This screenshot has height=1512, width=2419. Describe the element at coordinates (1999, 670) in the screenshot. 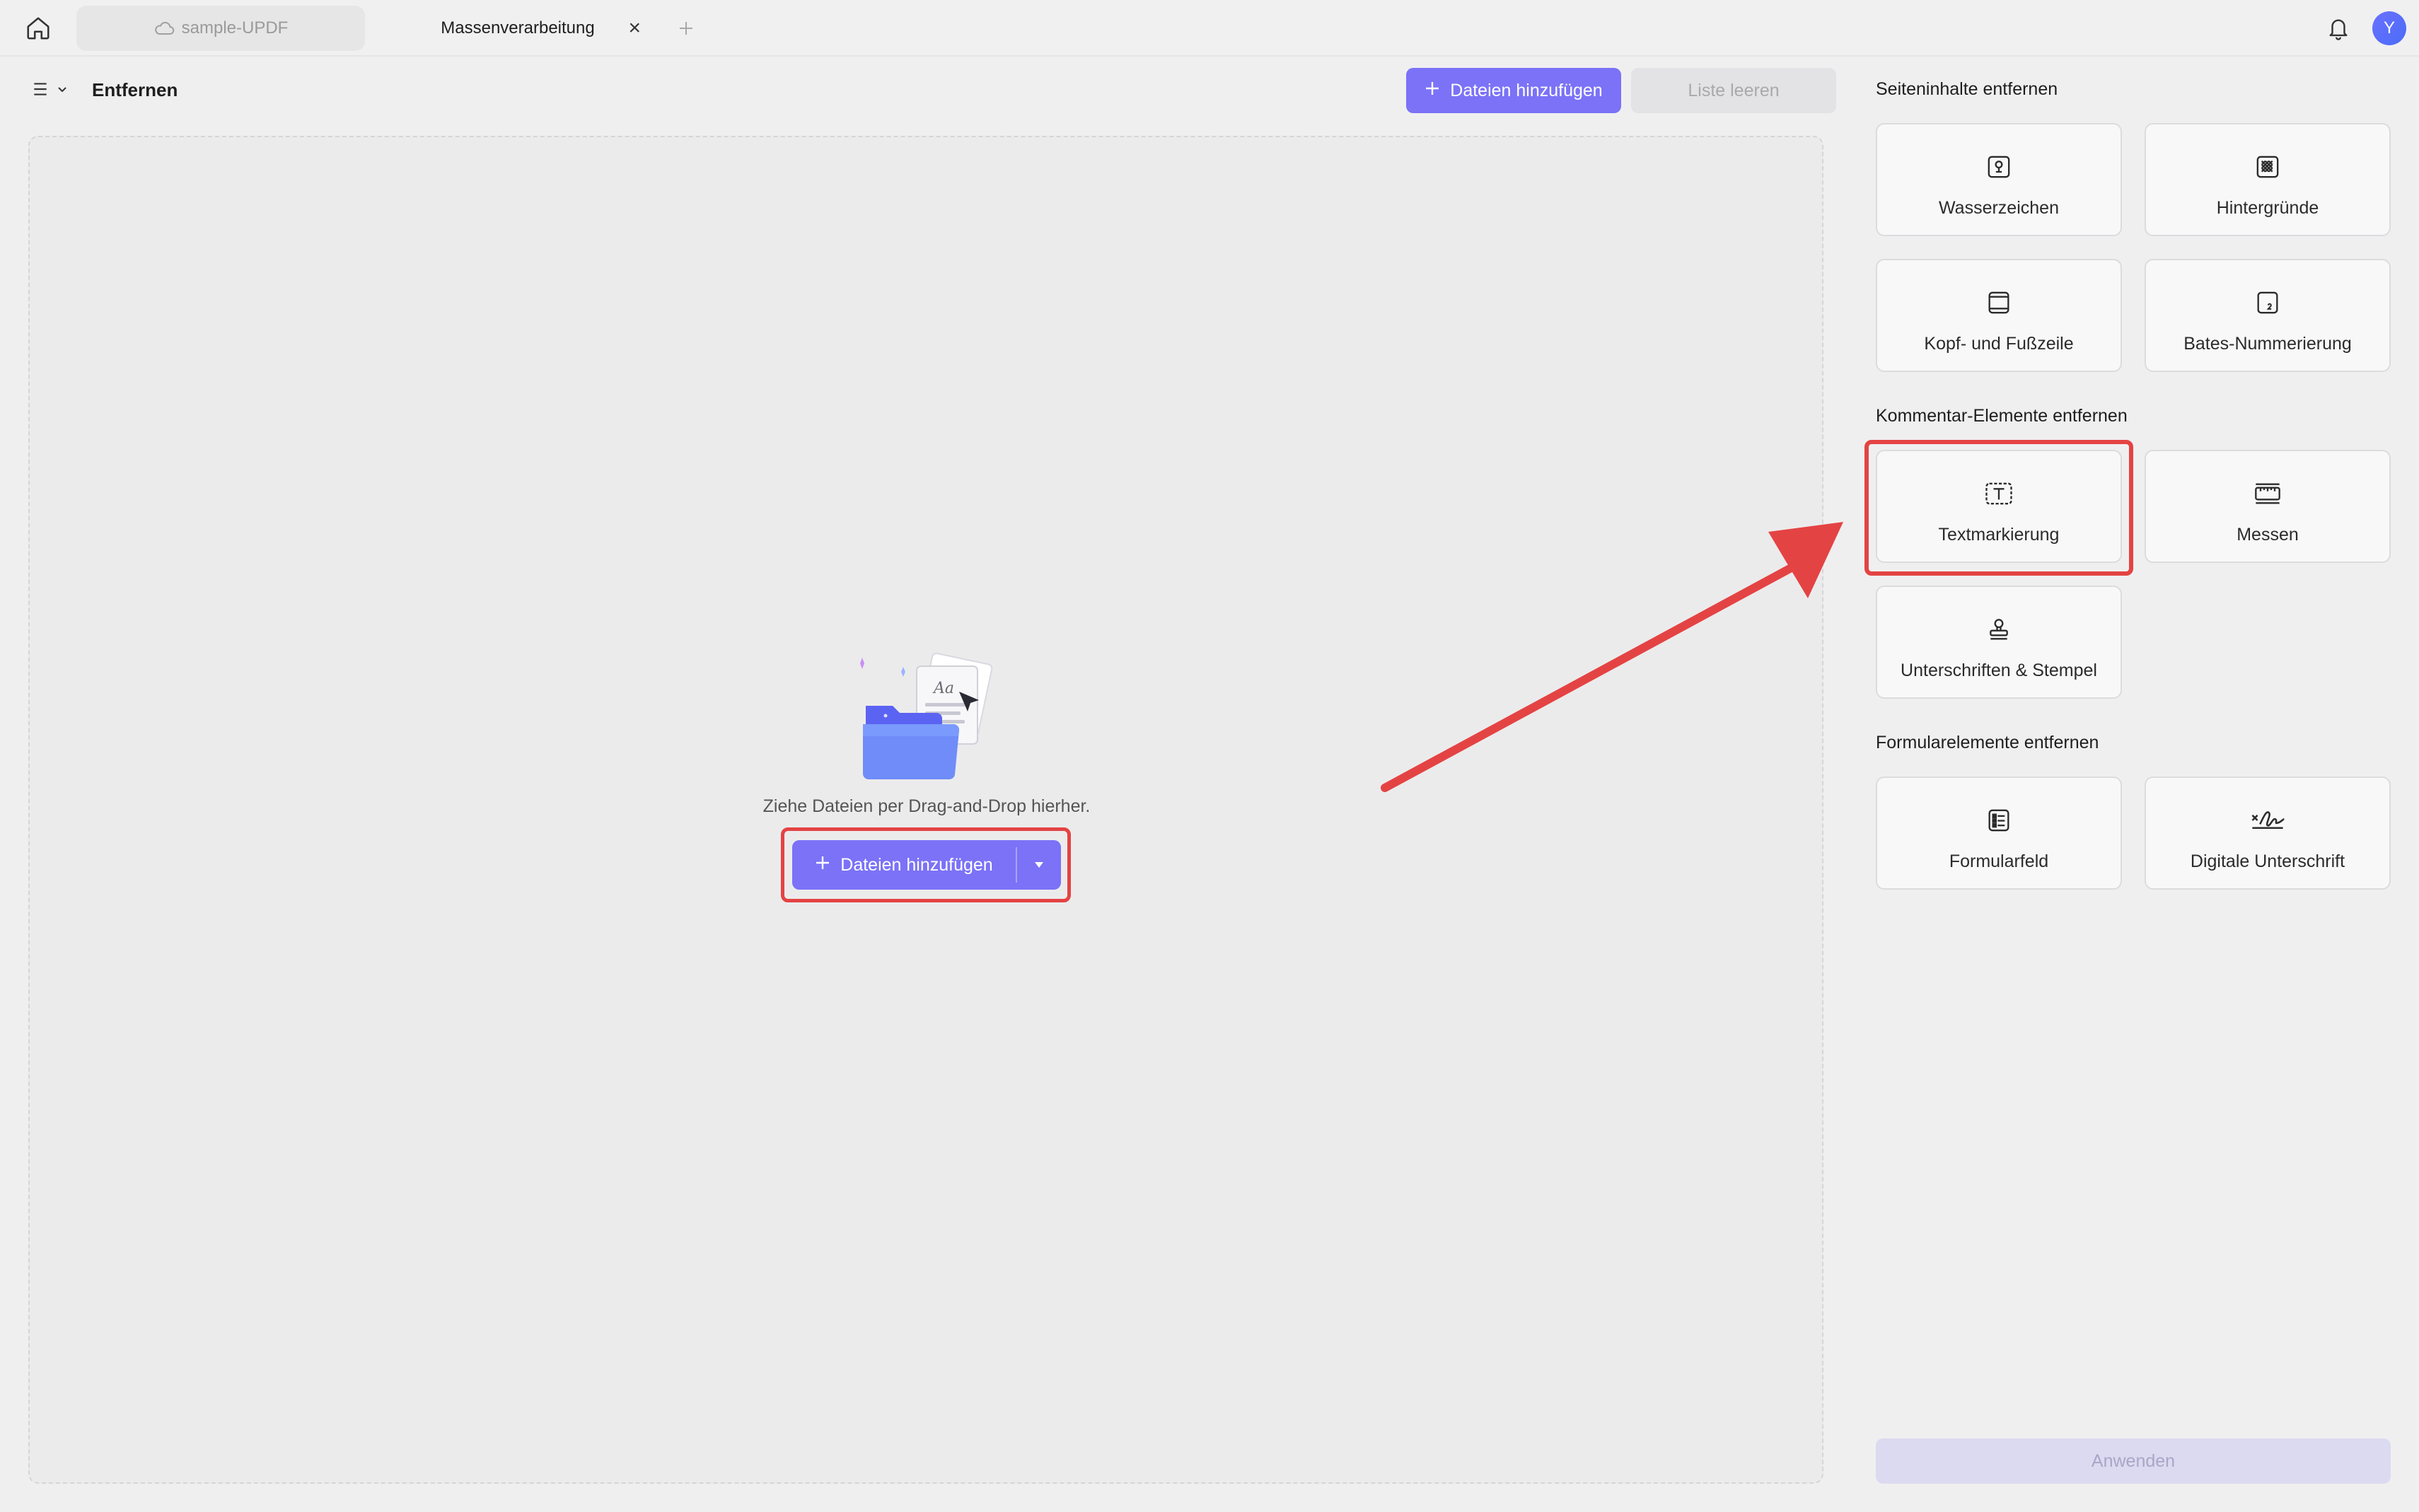

I see `option-label: Unterschriften & Stempel` at that location.